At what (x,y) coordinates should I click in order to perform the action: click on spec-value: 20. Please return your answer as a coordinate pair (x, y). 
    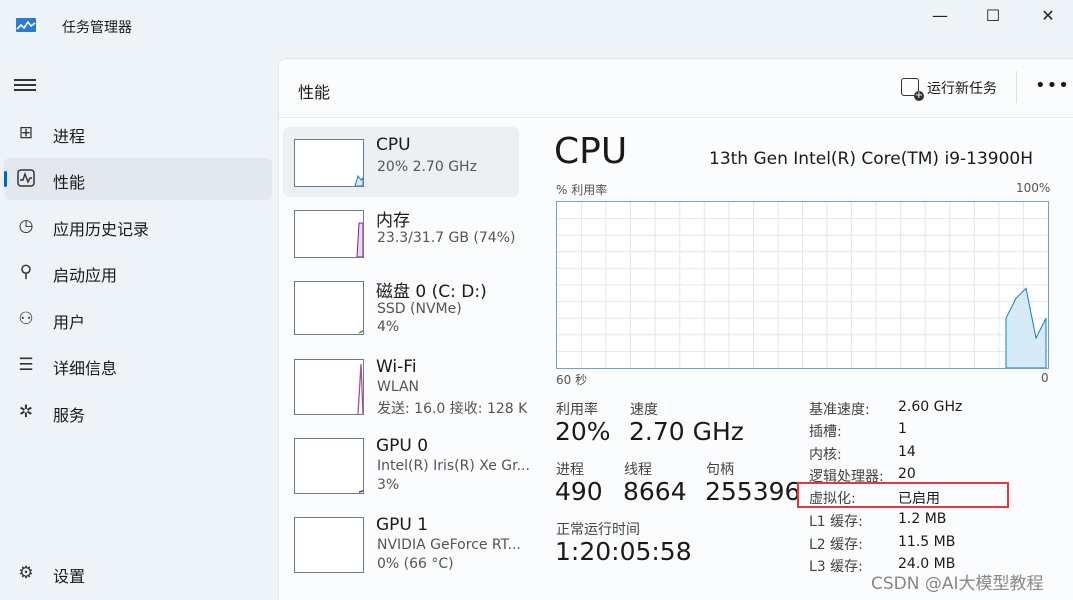
    Looking at the image, I should click on (907, 474).